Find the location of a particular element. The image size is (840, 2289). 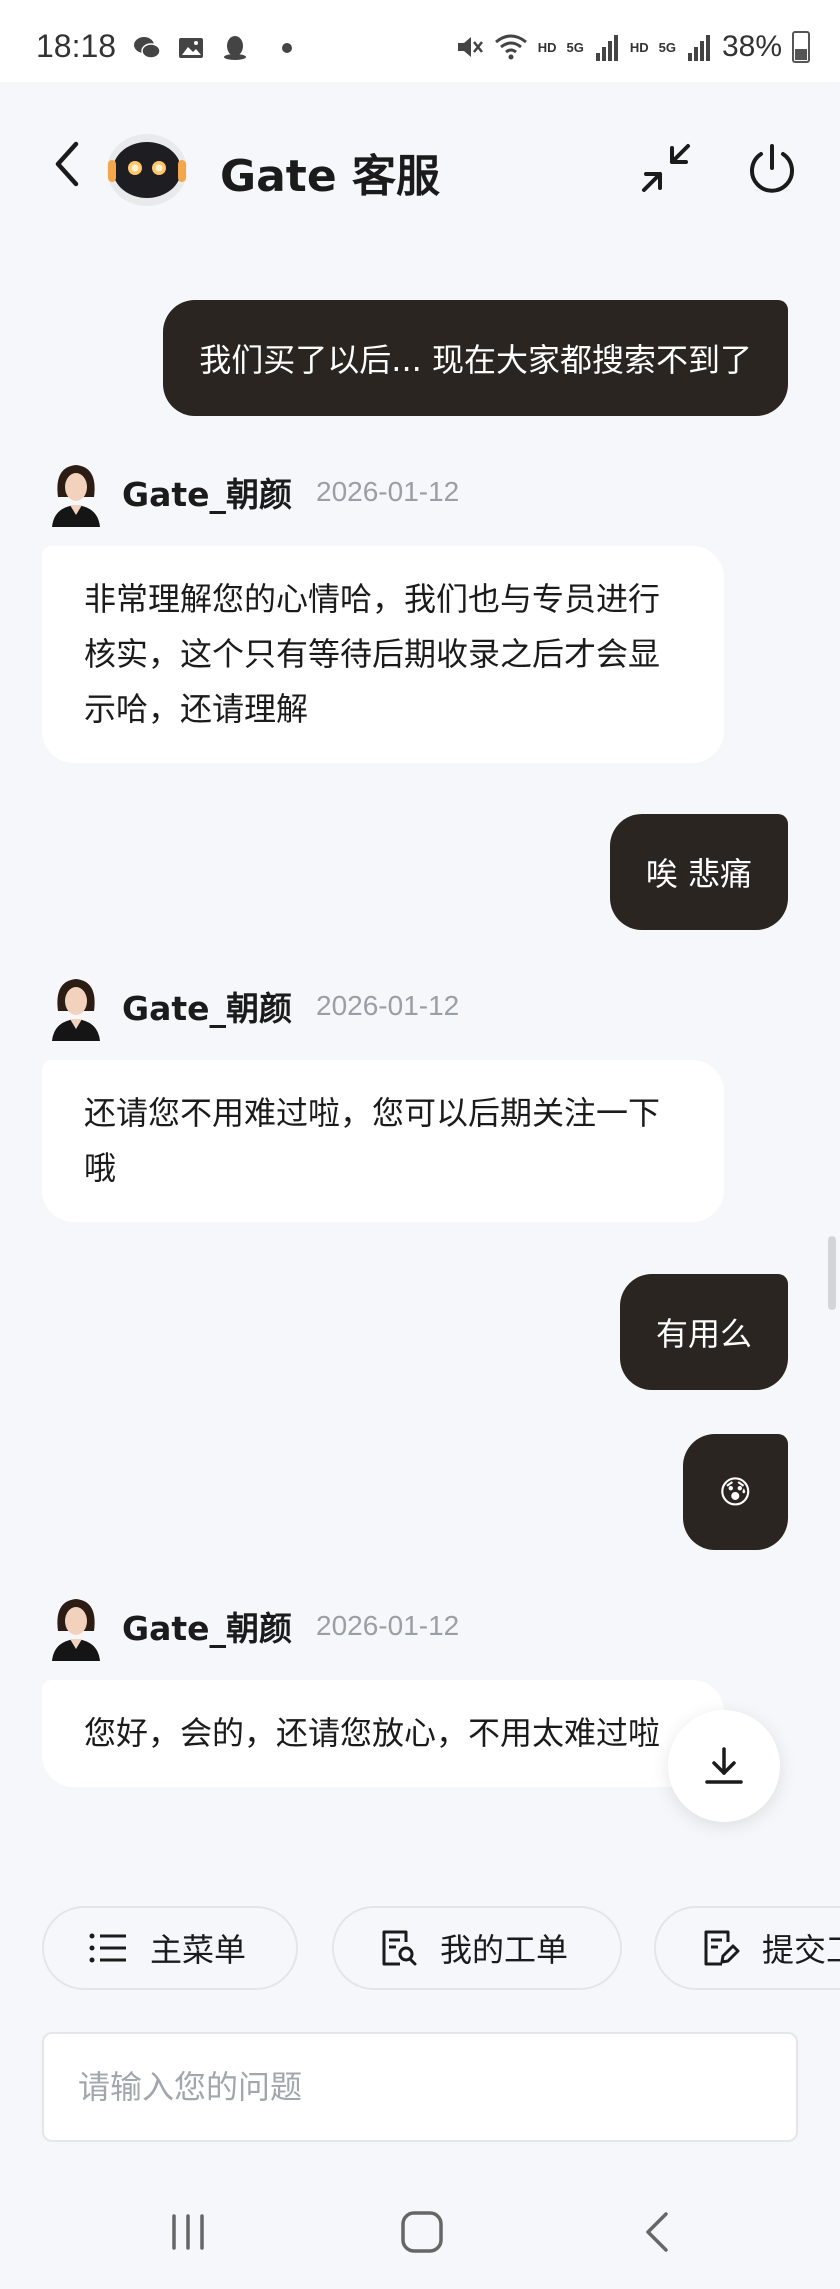

submit-ticket-chip: 提交工单 is located at coordinates (747, 1948).